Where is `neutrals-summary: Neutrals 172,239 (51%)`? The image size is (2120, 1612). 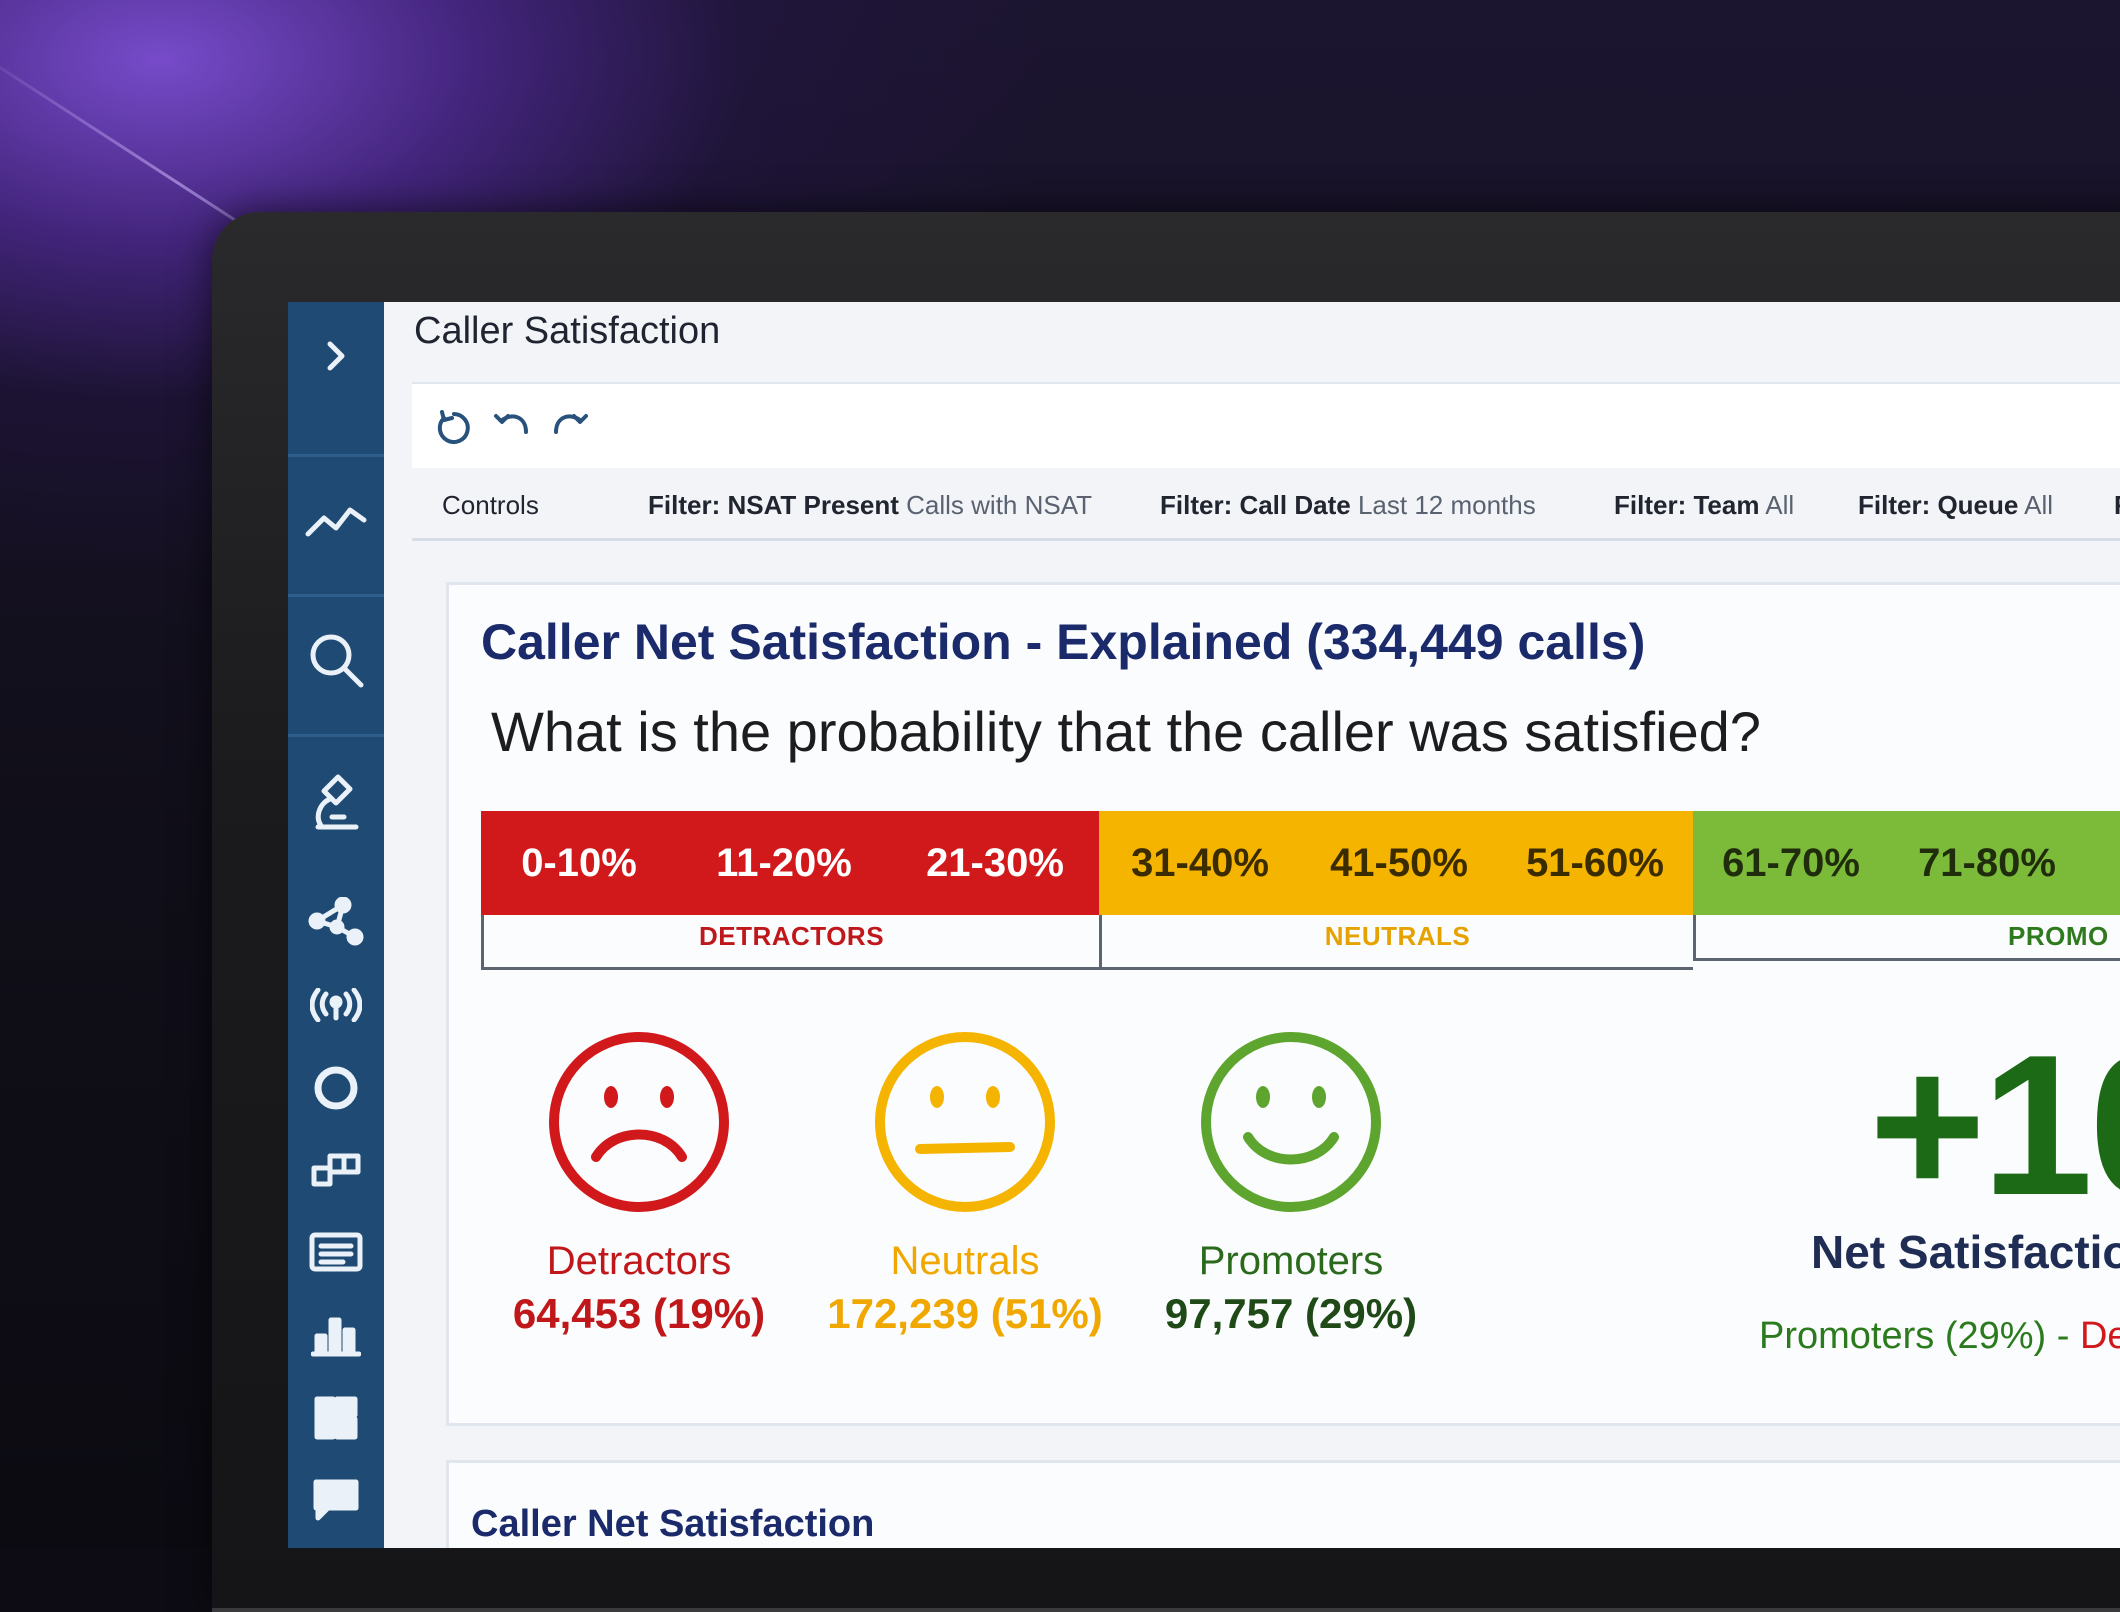 neutrals-summary: Neutrals 172,239 (51%) is located at coordinates (965, 1182).